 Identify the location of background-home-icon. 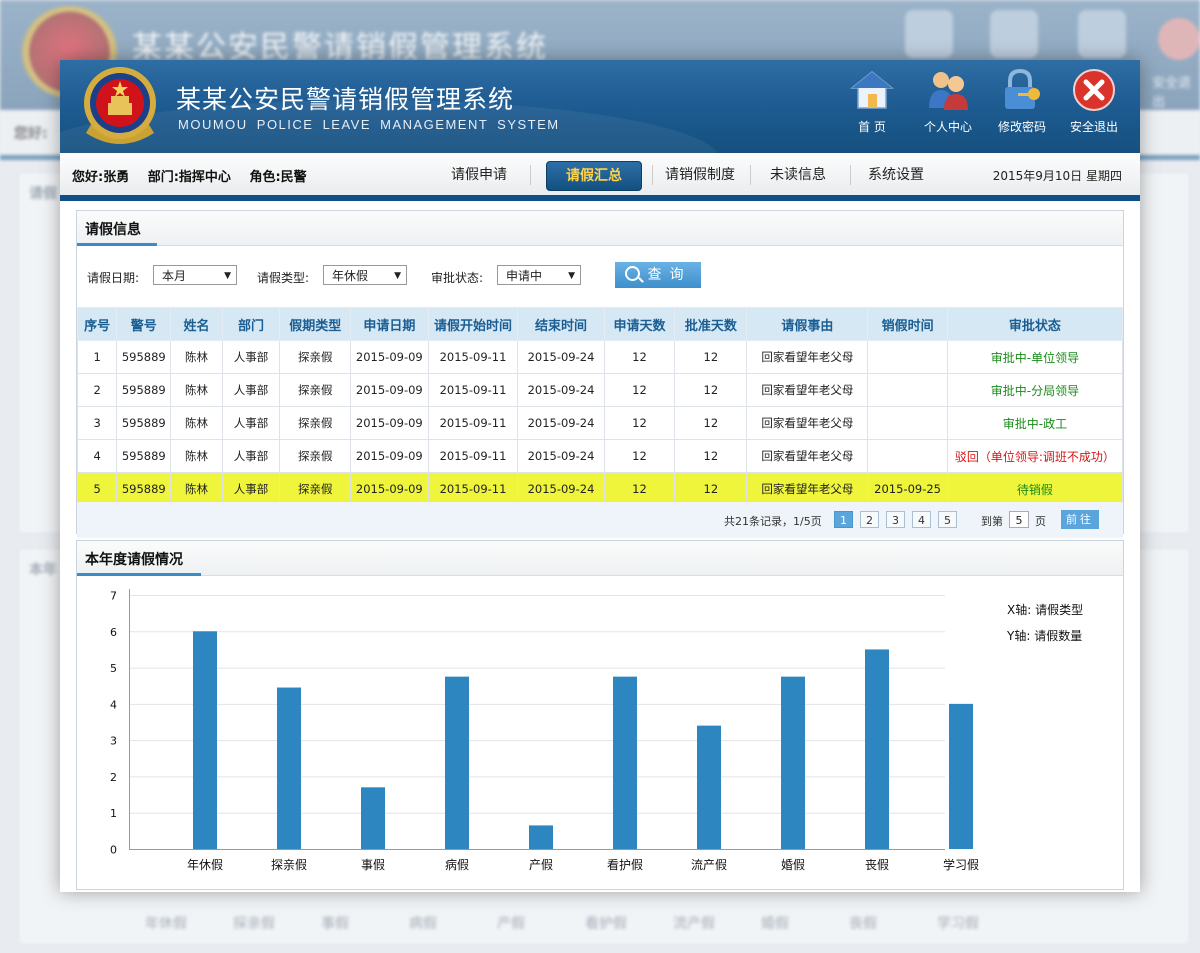
(929, 34).